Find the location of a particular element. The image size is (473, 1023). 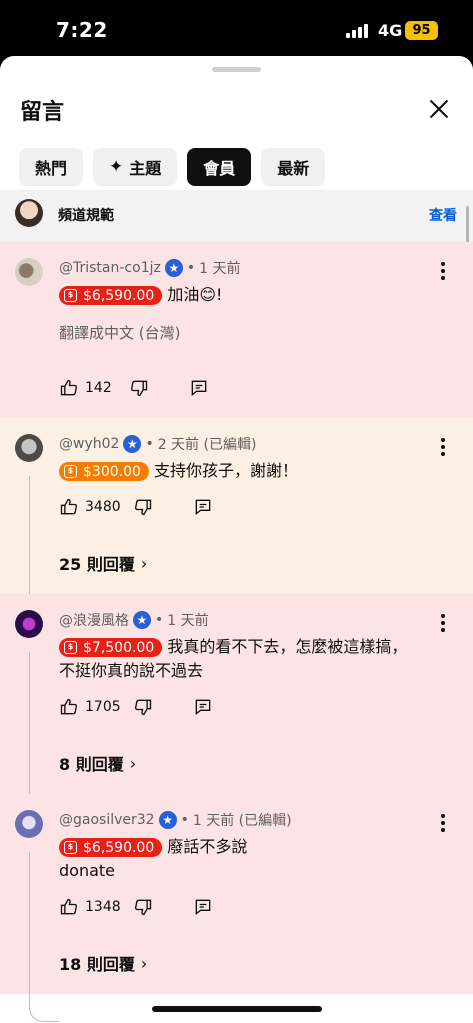

view-guidelines-link: 查看 is located at coordinates (443, 215).